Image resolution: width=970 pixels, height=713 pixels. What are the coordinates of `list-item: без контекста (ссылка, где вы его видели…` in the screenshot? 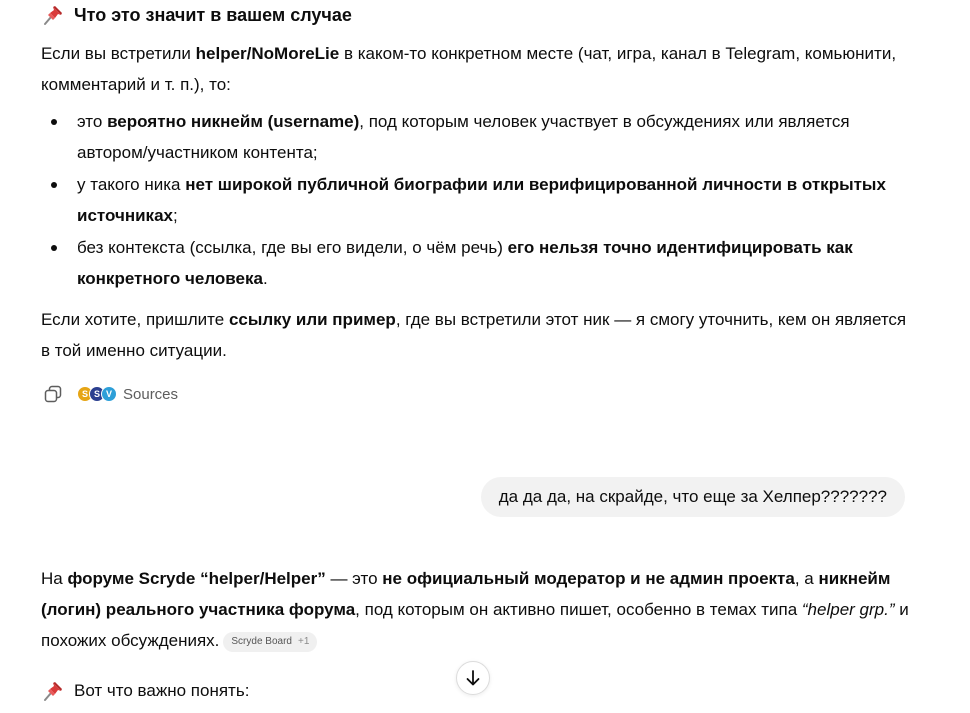 It's located at (476, 263).